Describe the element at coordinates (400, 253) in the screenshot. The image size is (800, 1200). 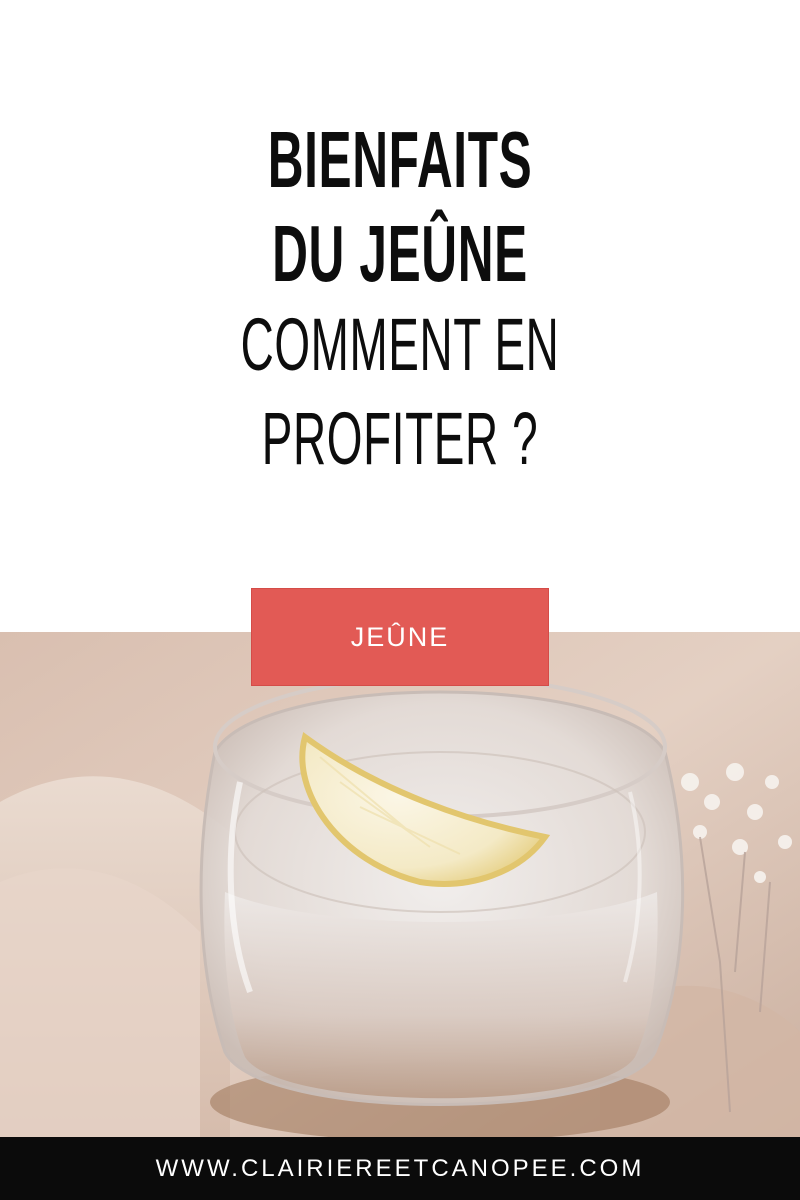
I see `title-line-2: DU JEÛNE` at that location.